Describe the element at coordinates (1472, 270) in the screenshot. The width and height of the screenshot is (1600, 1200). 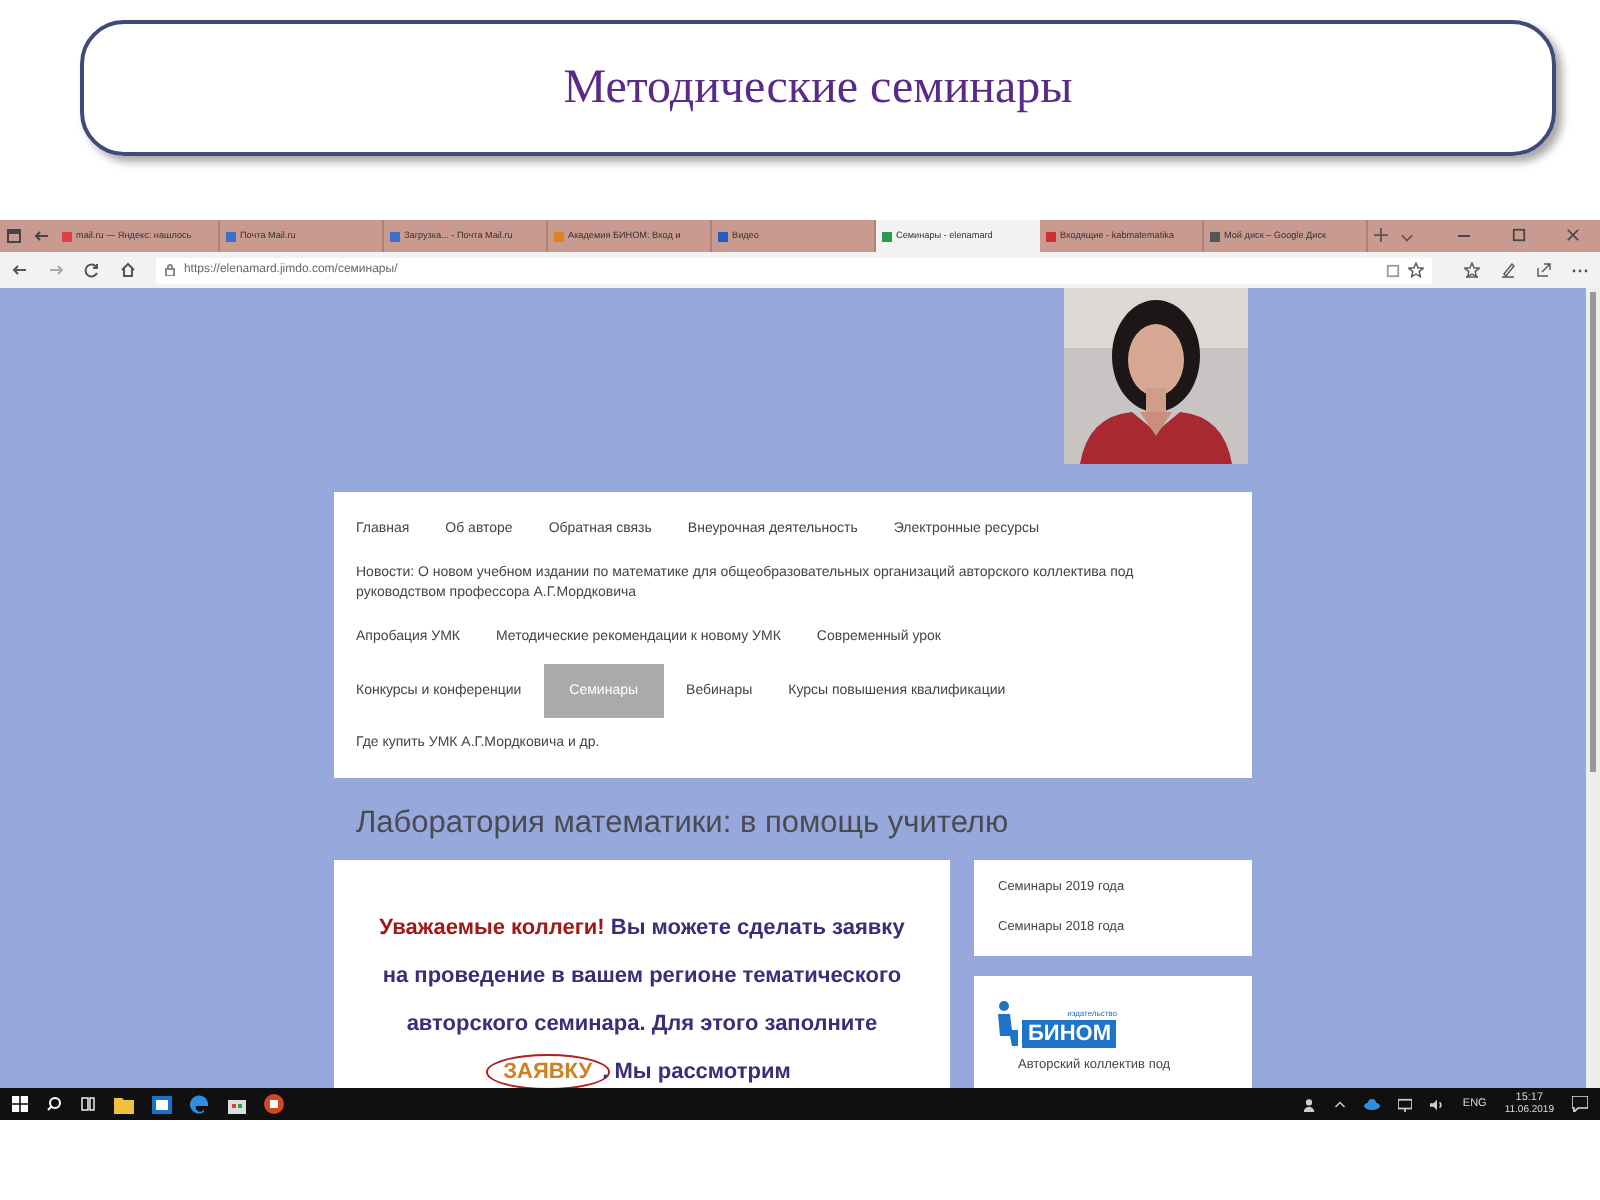
I see `favorites-icon` at that location.